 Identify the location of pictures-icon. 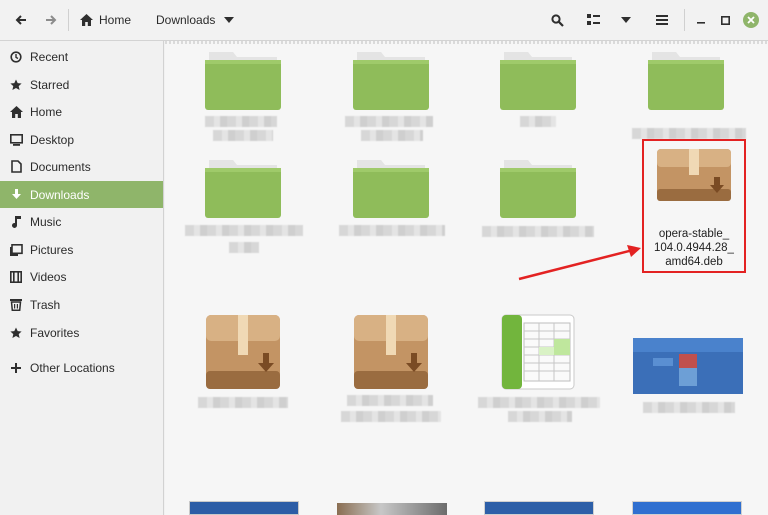
(16, 250).